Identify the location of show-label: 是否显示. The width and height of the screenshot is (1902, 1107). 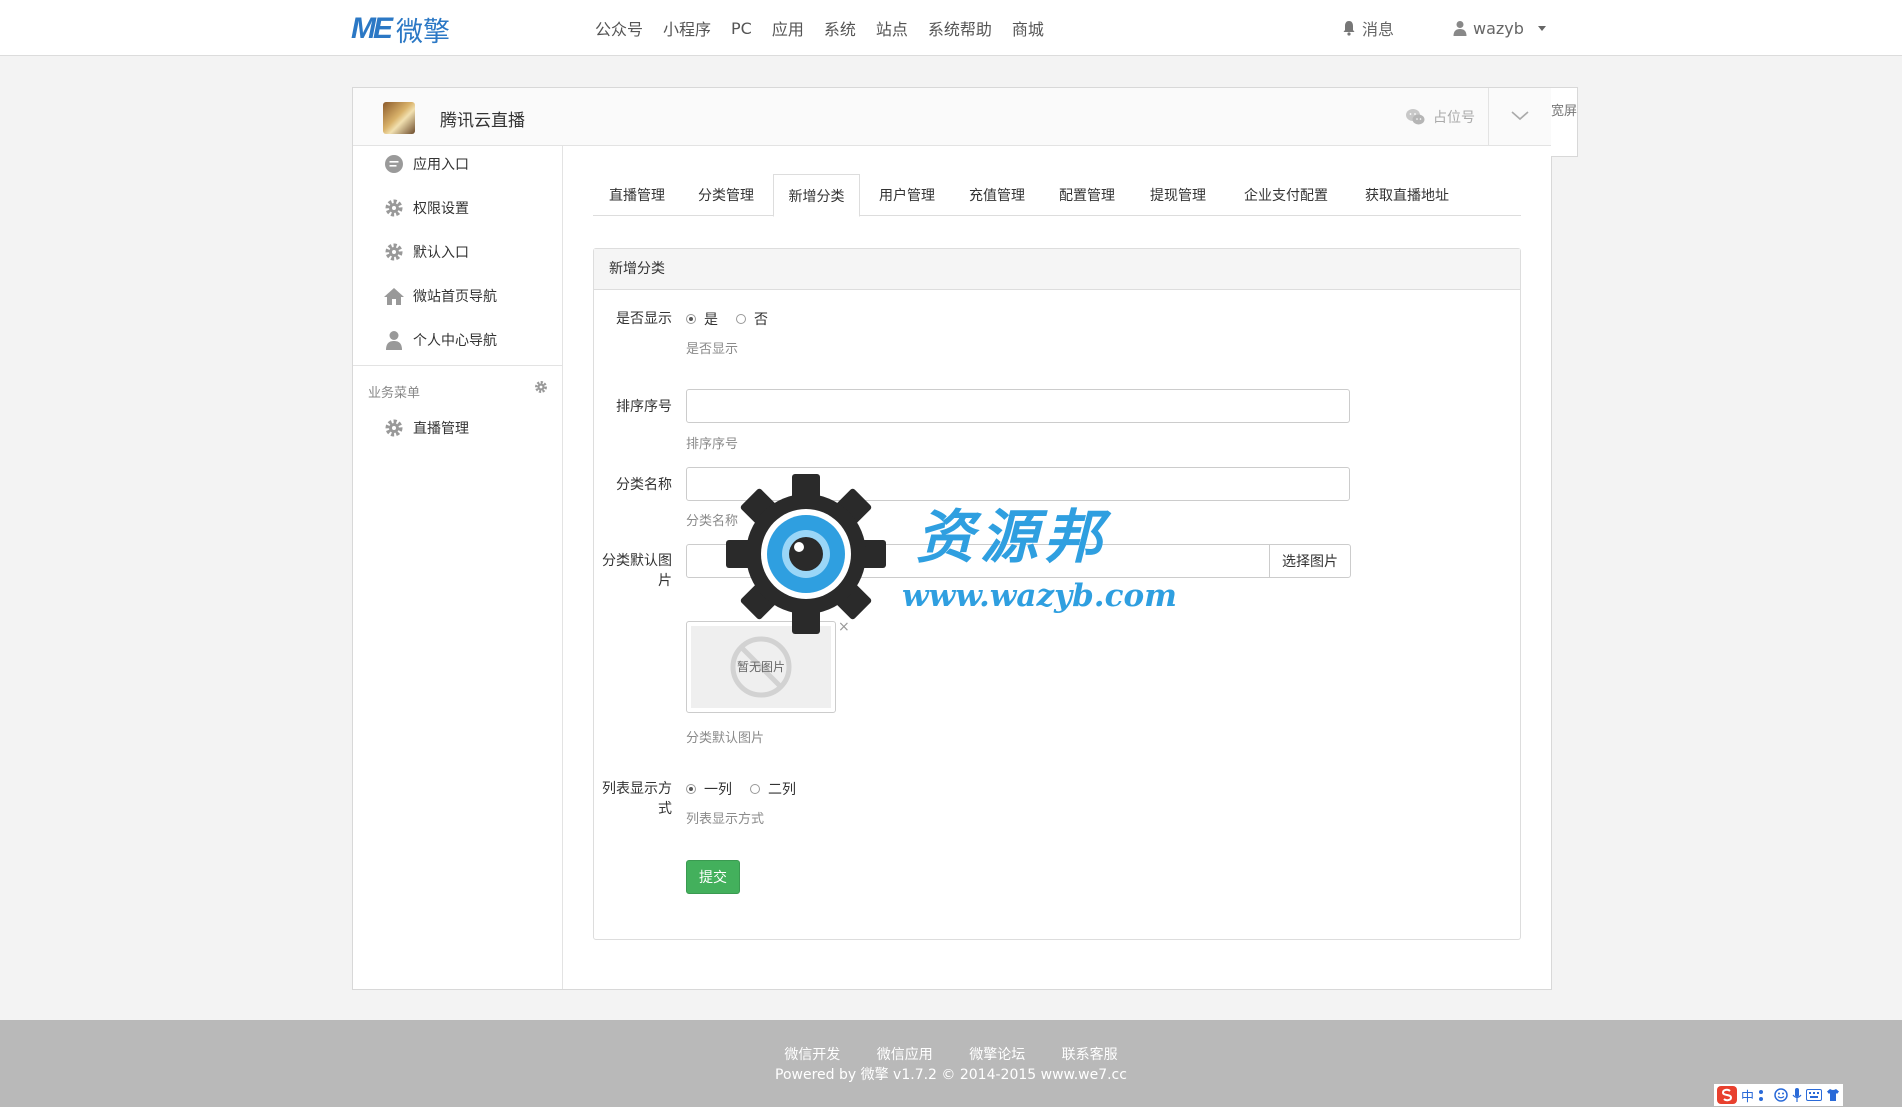
(644, 319).